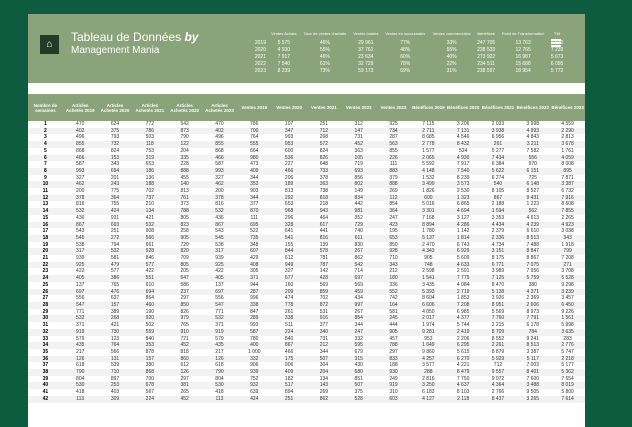 This screenshot has width=632, height=427. What do you see at coordinates (219, 319) in the screenshot?
I see `table-cell: 532` at bounding box center [219, 319].